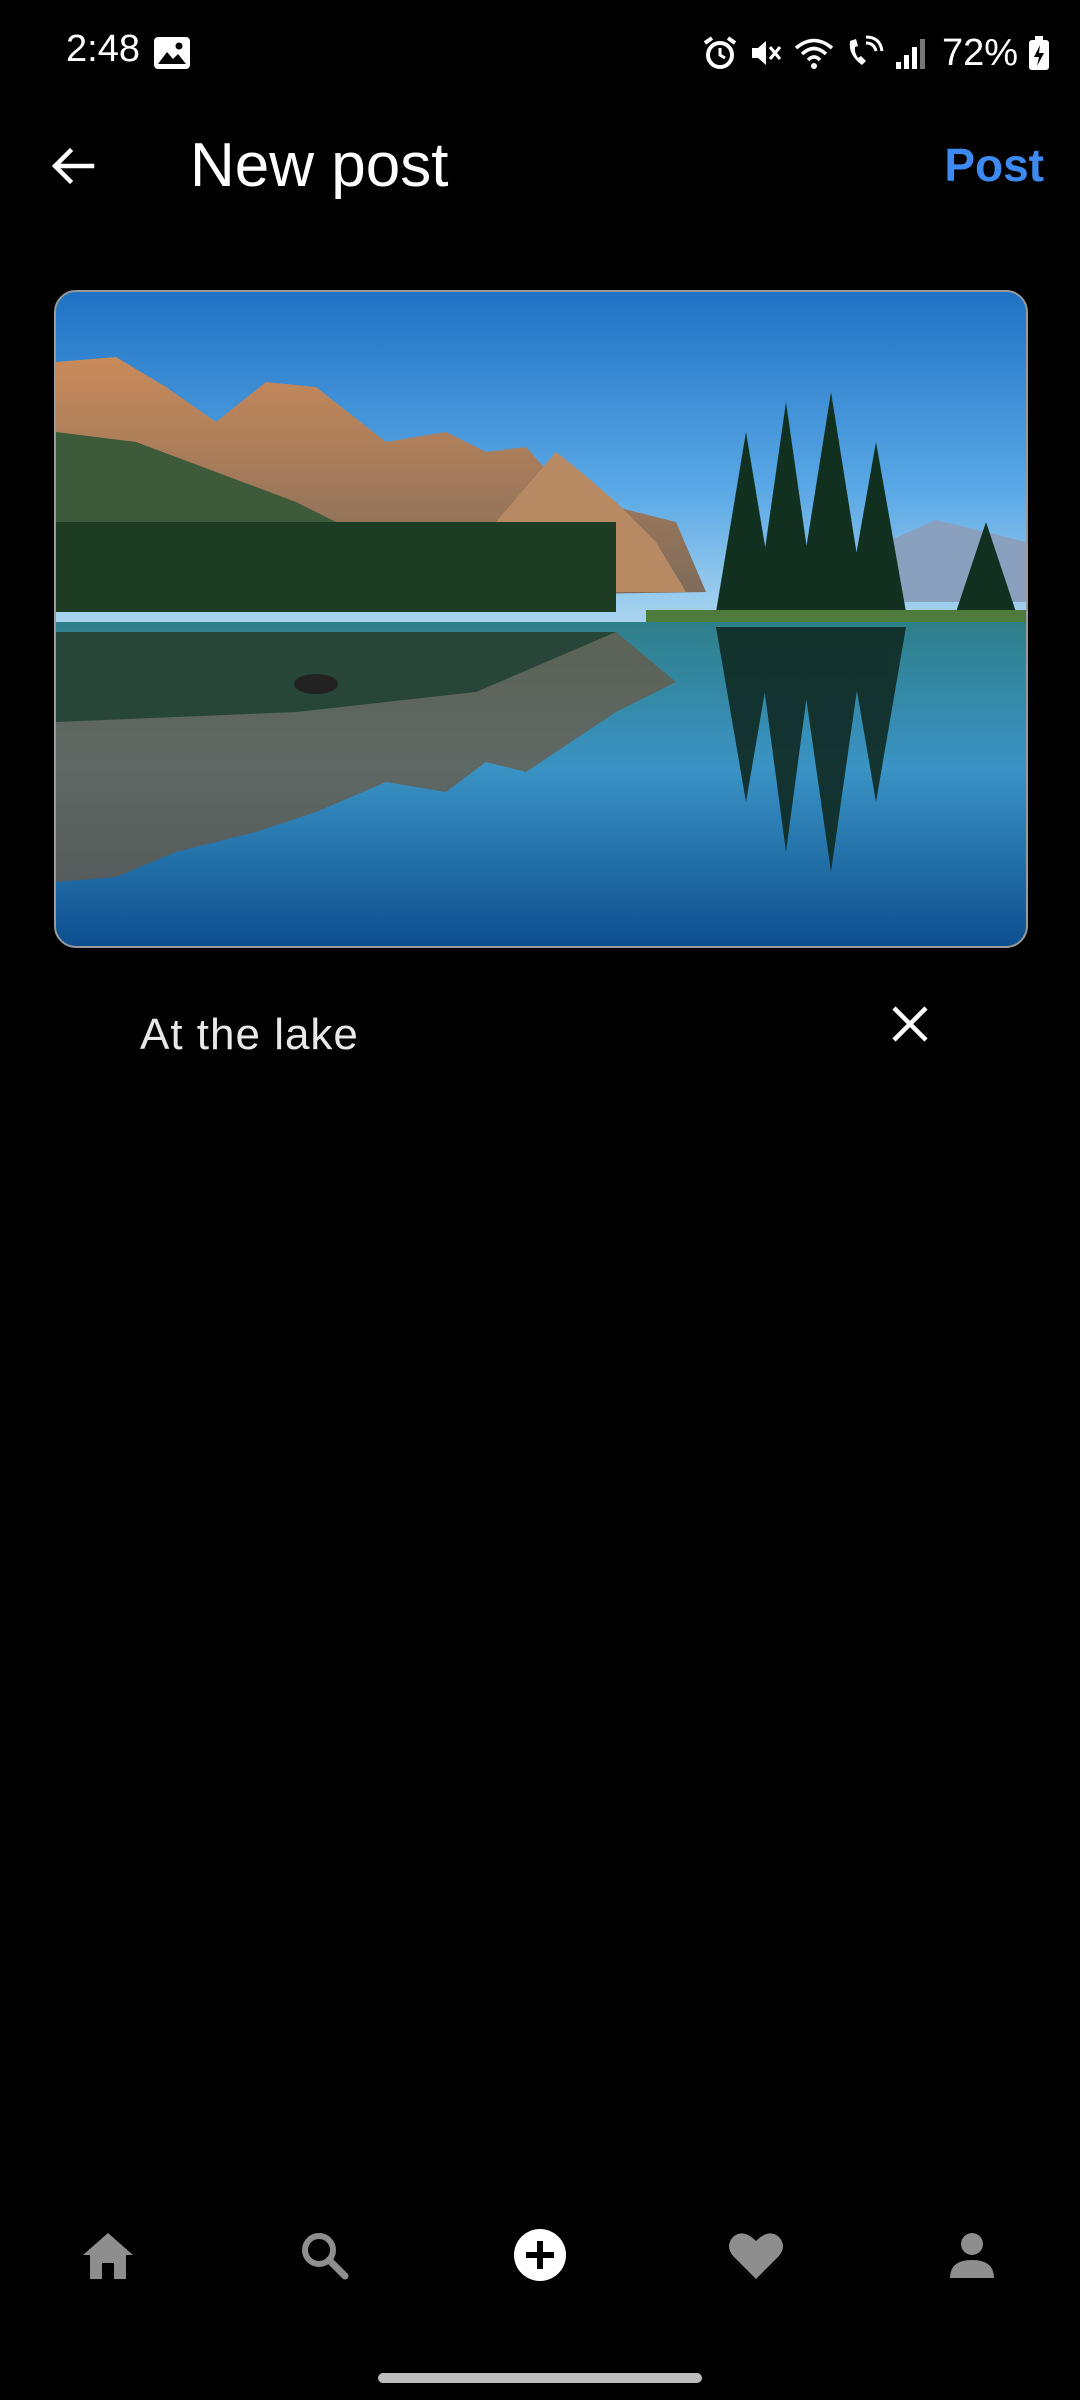 Image resolution: width=1080 pixels, height=2400 pixels. I want to click on heart-icon, so click(756, 2256).